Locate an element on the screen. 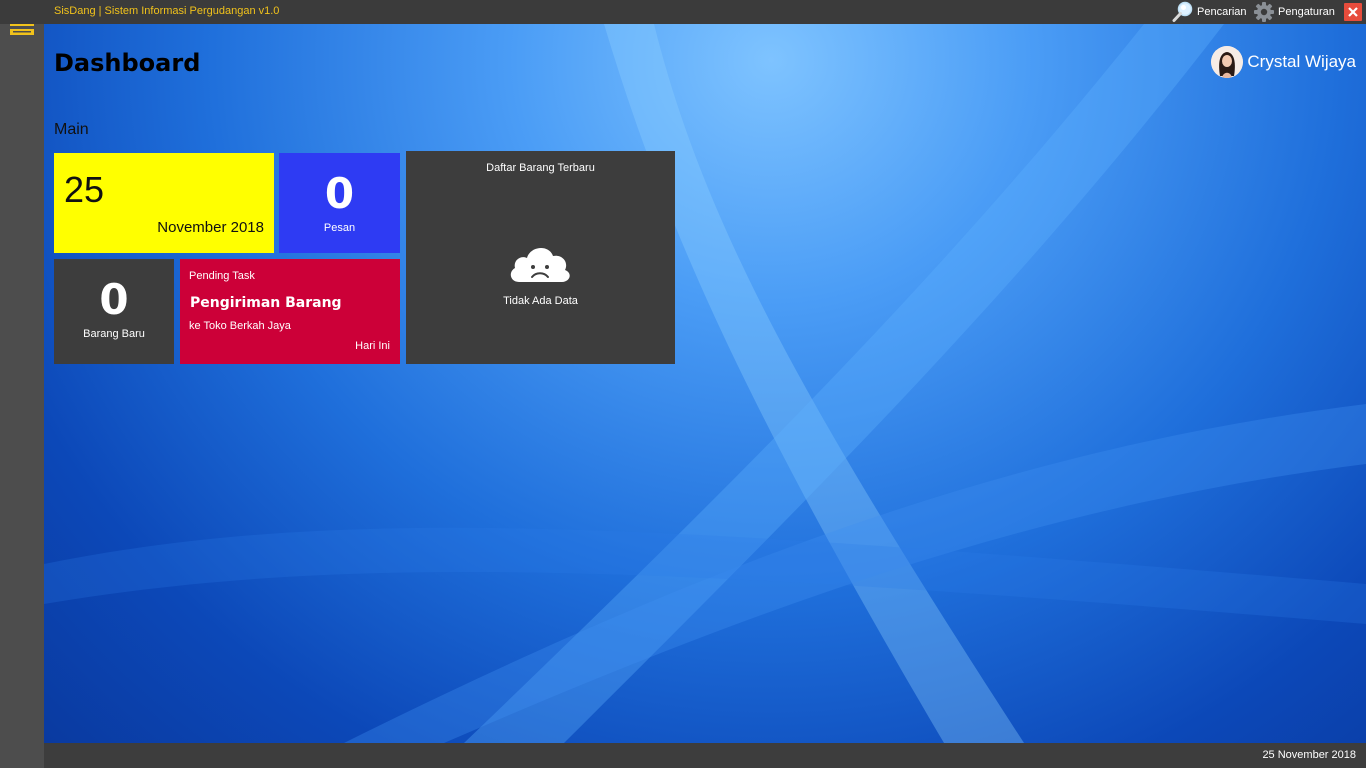 This screenshot has height=768, width=1366. status-date: 25 November 2018 is located at coordinates (1309, 755).